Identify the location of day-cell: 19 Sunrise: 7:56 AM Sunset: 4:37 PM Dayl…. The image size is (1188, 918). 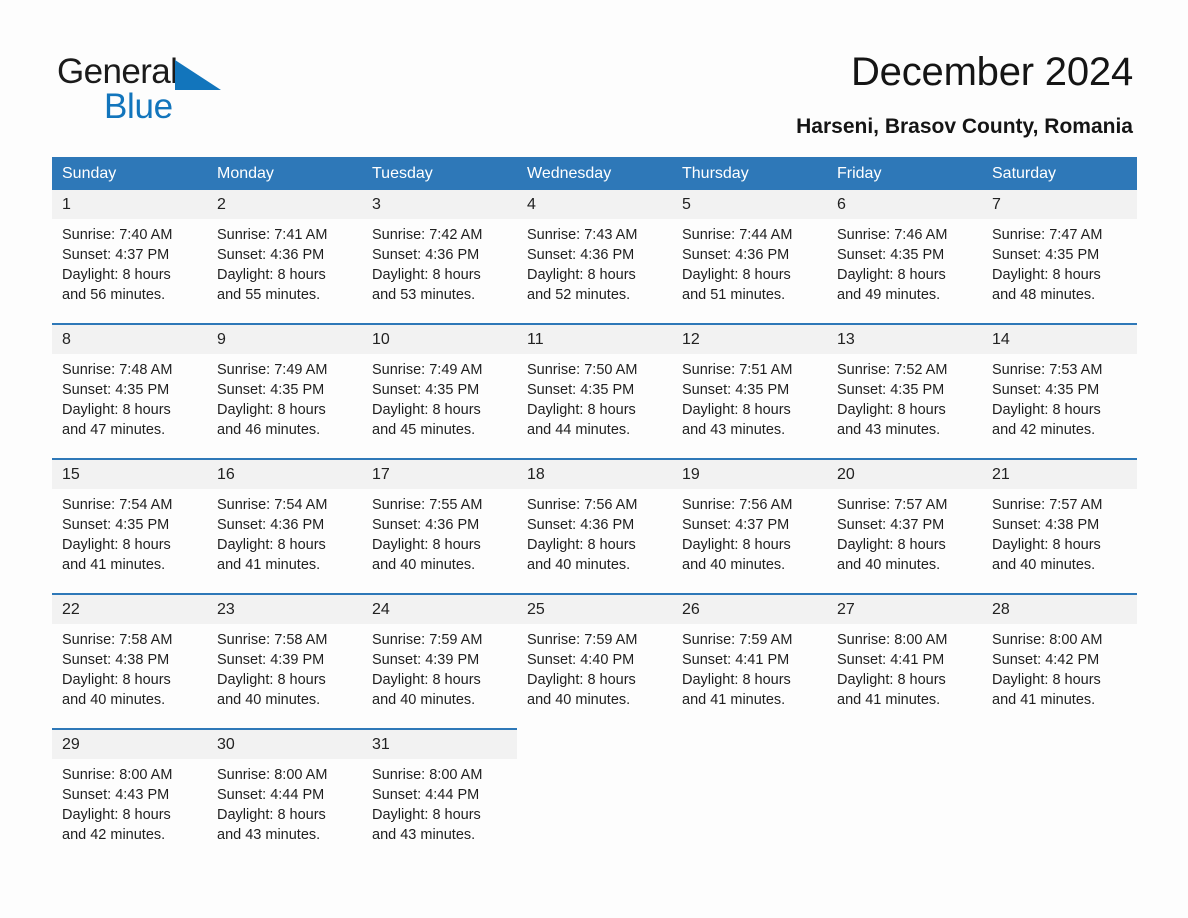
(749, 526).